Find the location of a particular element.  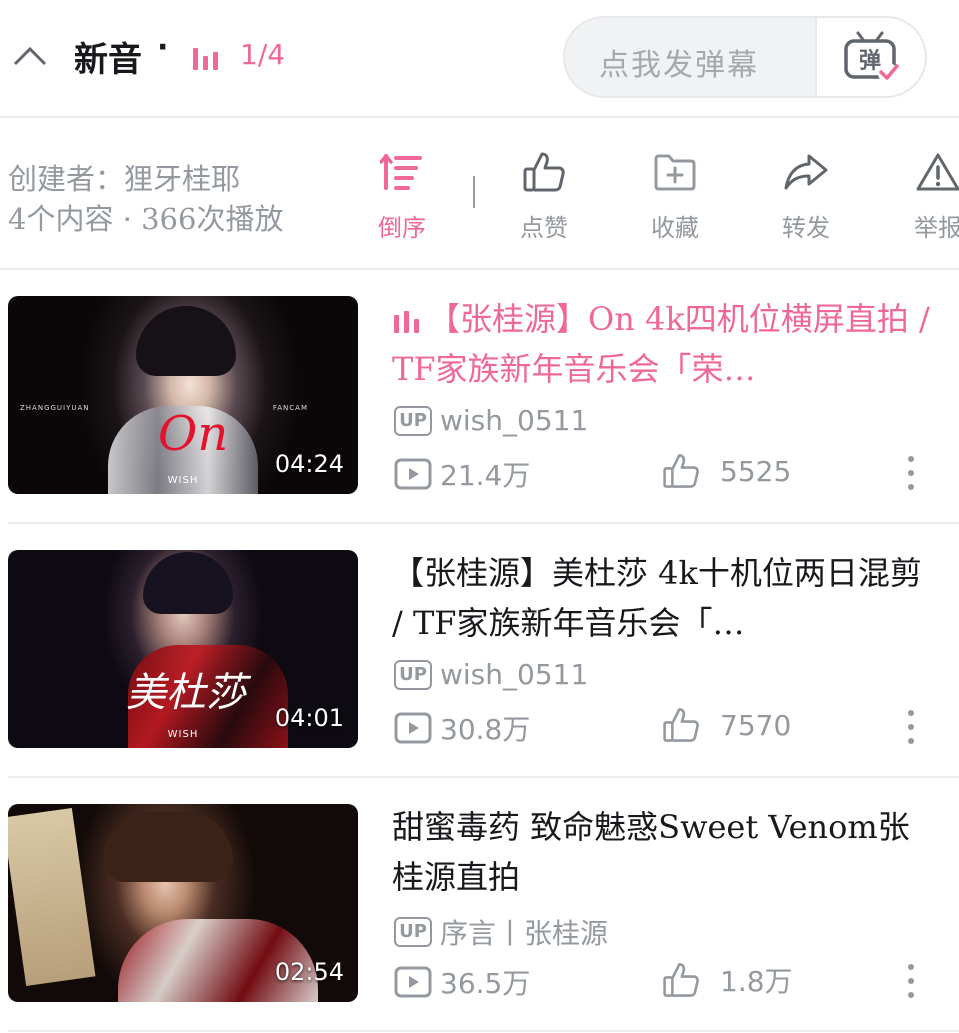

video-play-count: 36.5万 is located at coordinates (462, 982).